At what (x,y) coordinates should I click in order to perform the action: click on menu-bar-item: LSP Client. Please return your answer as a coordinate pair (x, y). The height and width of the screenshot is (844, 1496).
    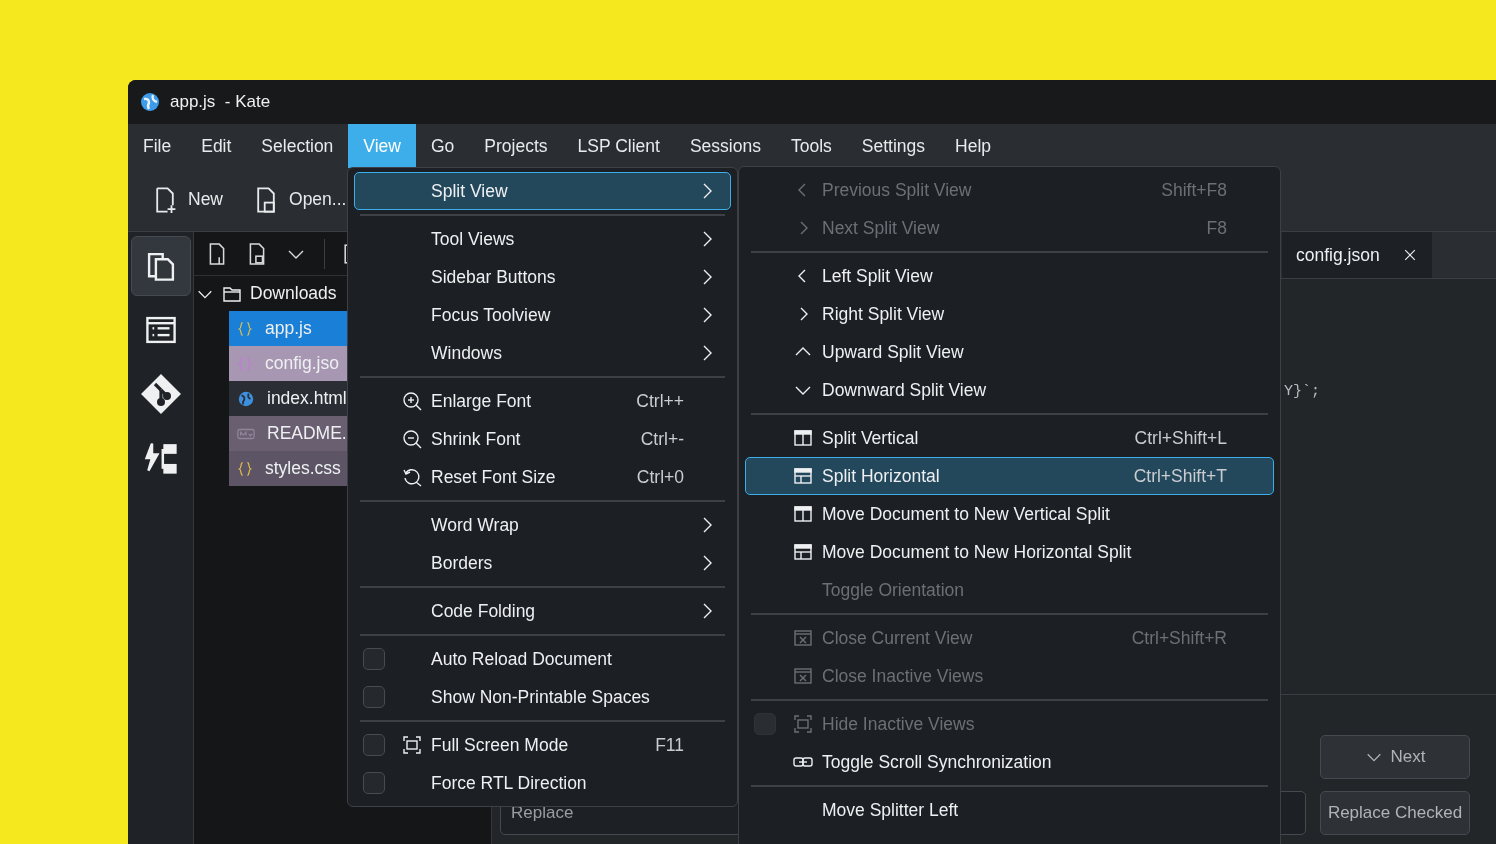
    Looking at the image, I should click on (618, 146).